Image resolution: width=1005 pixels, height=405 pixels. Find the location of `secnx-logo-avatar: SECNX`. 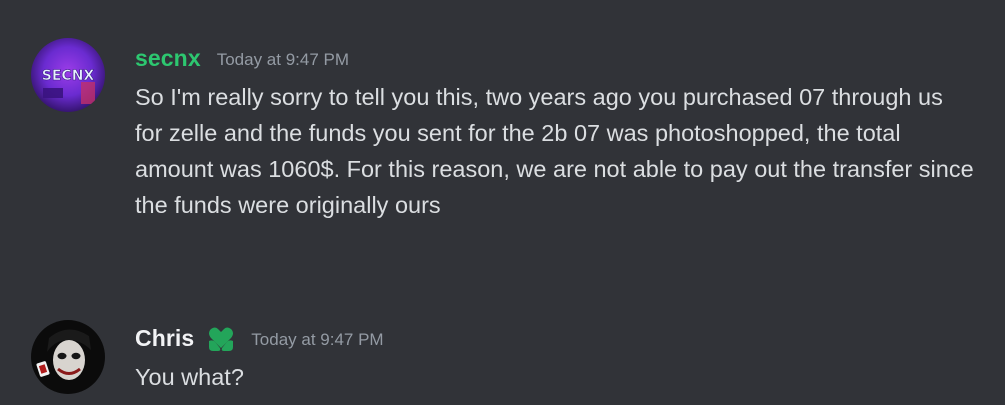

secnx-logo-avatar: SECNX is located at coordinates (68, 75).